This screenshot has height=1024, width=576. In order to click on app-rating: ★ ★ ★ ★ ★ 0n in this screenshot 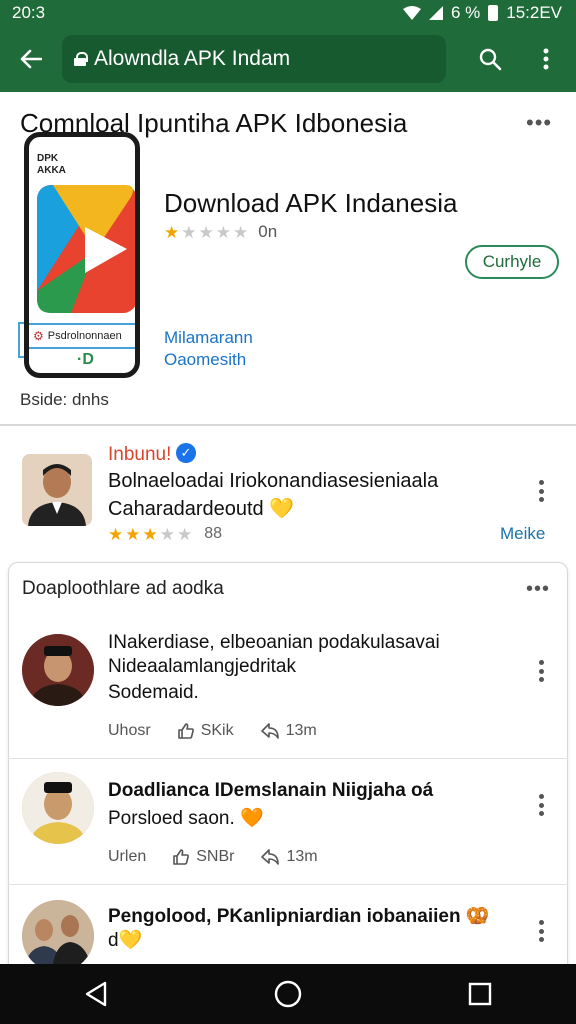, I will do `click(220, 232)`.